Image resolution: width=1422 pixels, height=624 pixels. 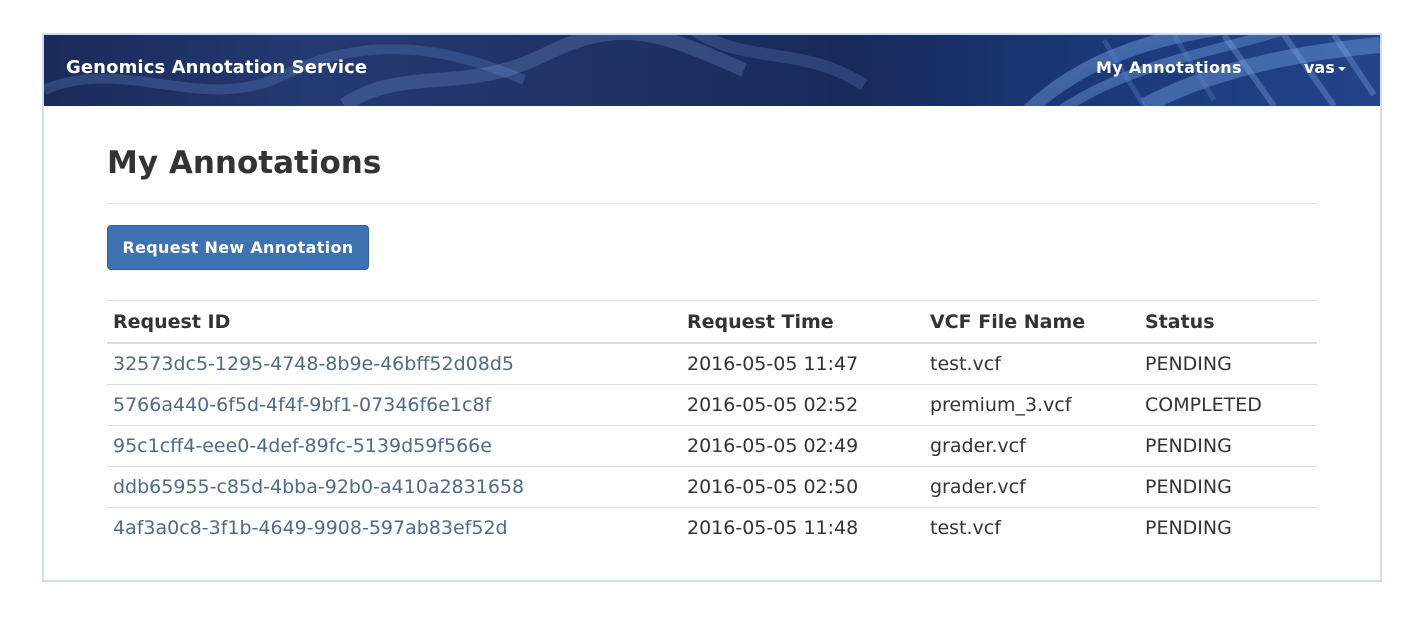 What do you see at coordinates (1319, 67) in the screenshot?
I see `user-menu-label: vas` at bounding box center [1319, 67].